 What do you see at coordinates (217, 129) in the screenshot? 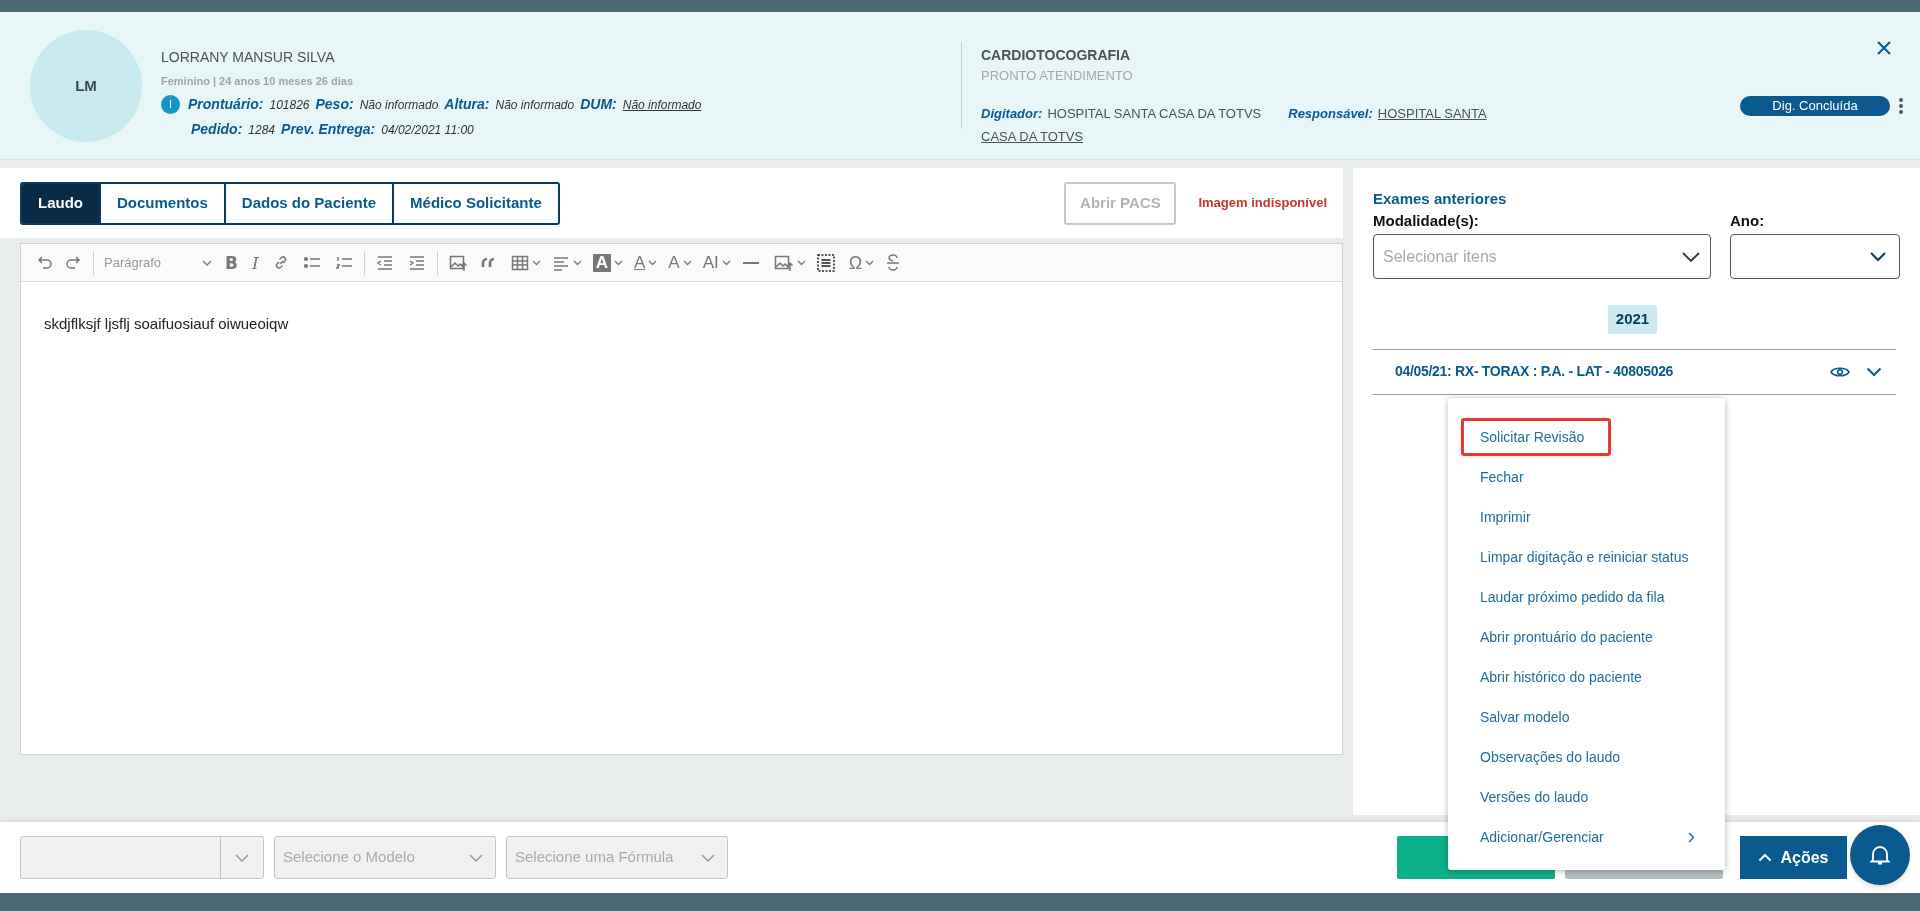
I see `field-label: Pedido:` at bounding box center [217, 129].